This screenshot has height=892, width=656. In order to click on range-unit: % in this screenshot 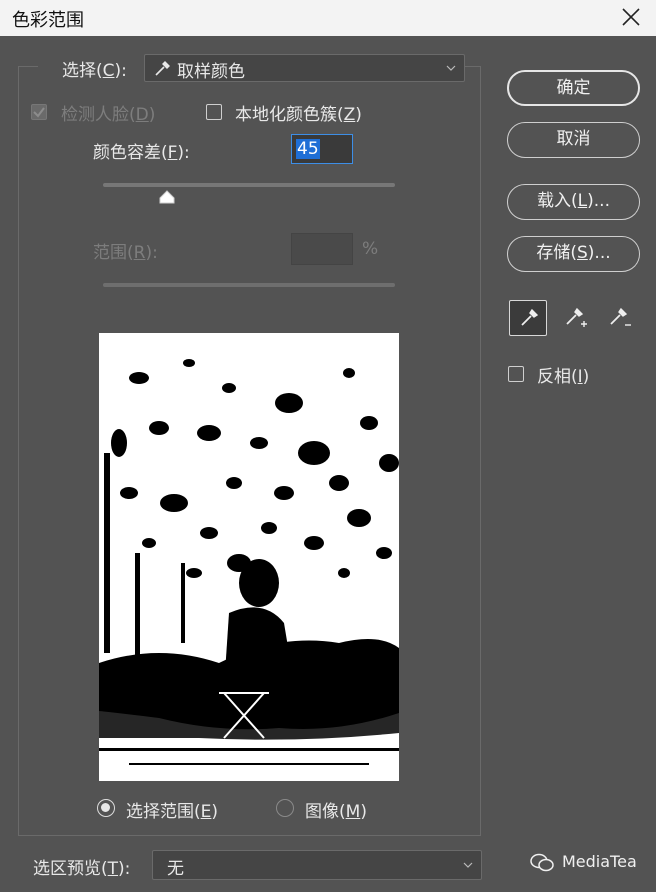, I will do `click(370, 249)`.